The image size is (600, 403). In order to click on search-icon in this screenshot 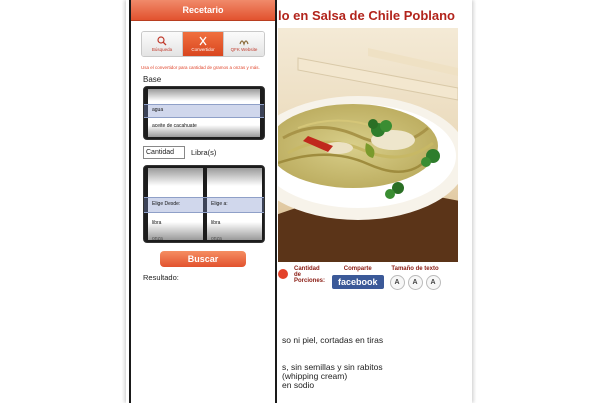, I will do `click(162, 41)`.